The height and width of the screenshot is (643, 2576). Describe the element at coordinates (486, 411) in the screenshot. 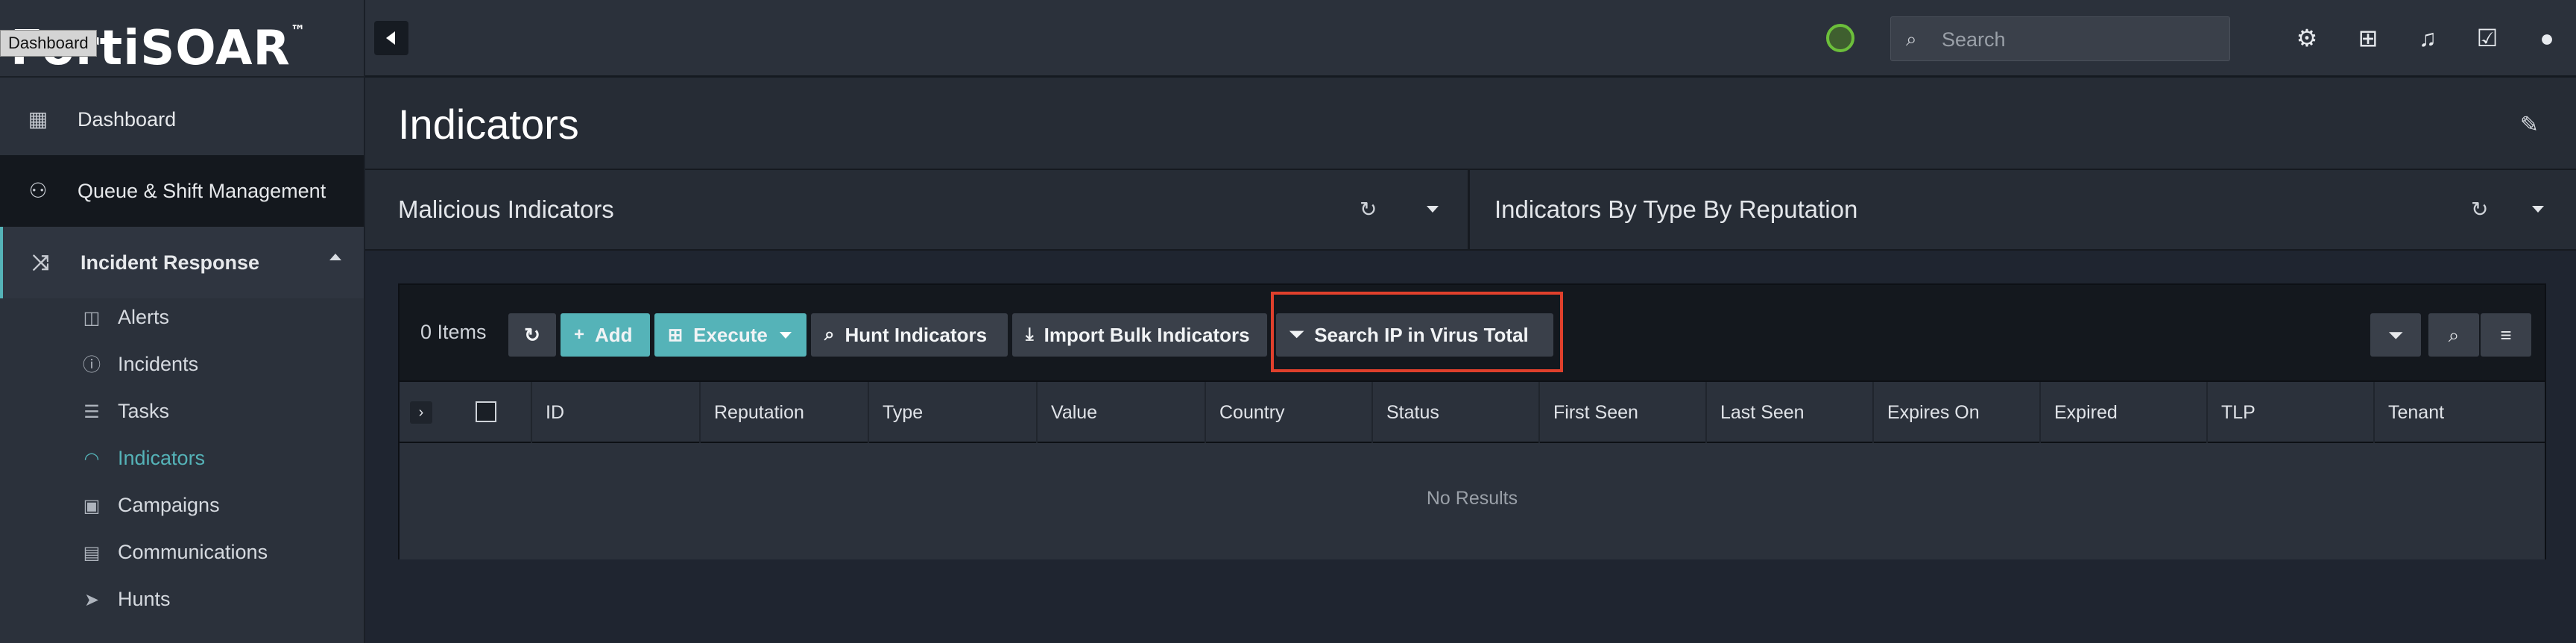

I see `select-all-checkbox` at that location.